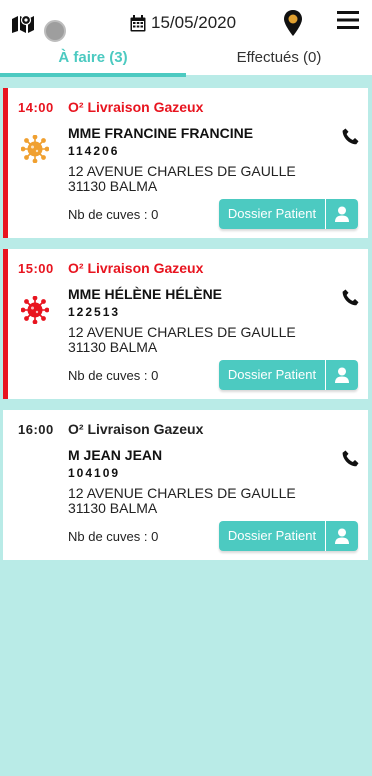 Image resolution: width=372 pixels, height=776 pixels. Describe the element at coordinates (36, 268) in the screenshot. I see `delivery-time: 15:00` at that location.